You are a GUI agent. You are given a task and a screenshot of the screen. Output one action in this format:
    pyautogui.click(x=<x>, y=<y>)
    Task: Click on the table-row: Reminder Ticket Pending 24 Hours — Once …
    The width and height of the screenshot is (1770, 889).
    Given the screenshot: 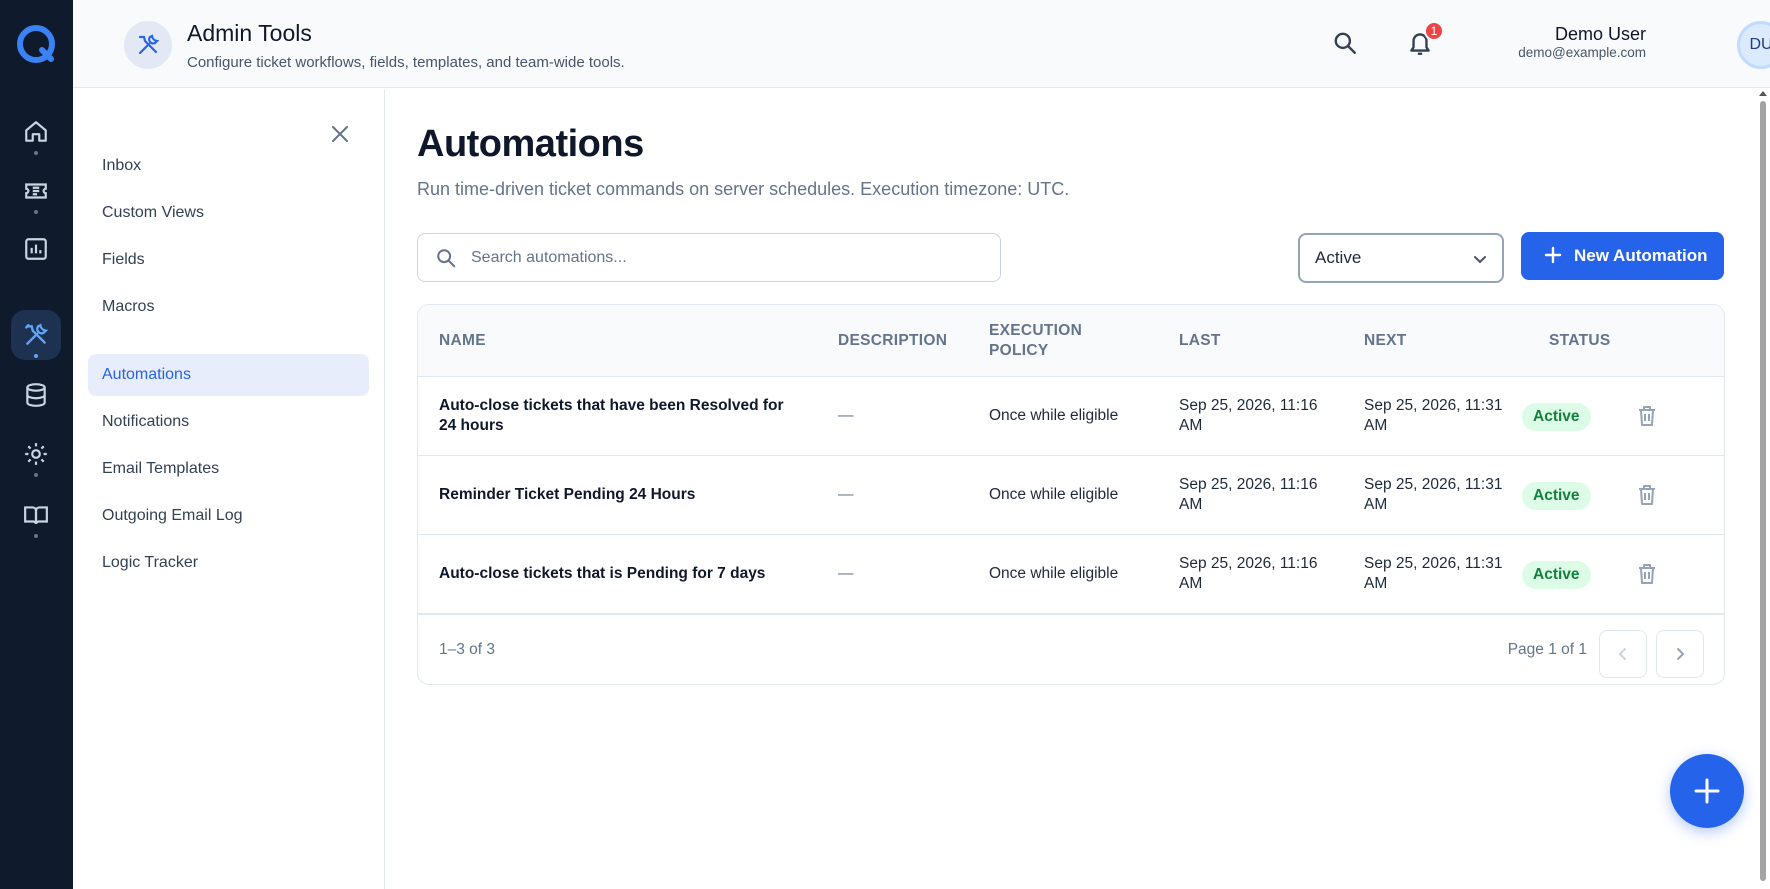 What is the action you would take?
    pyautogui.click(x=1071, y=495)
    